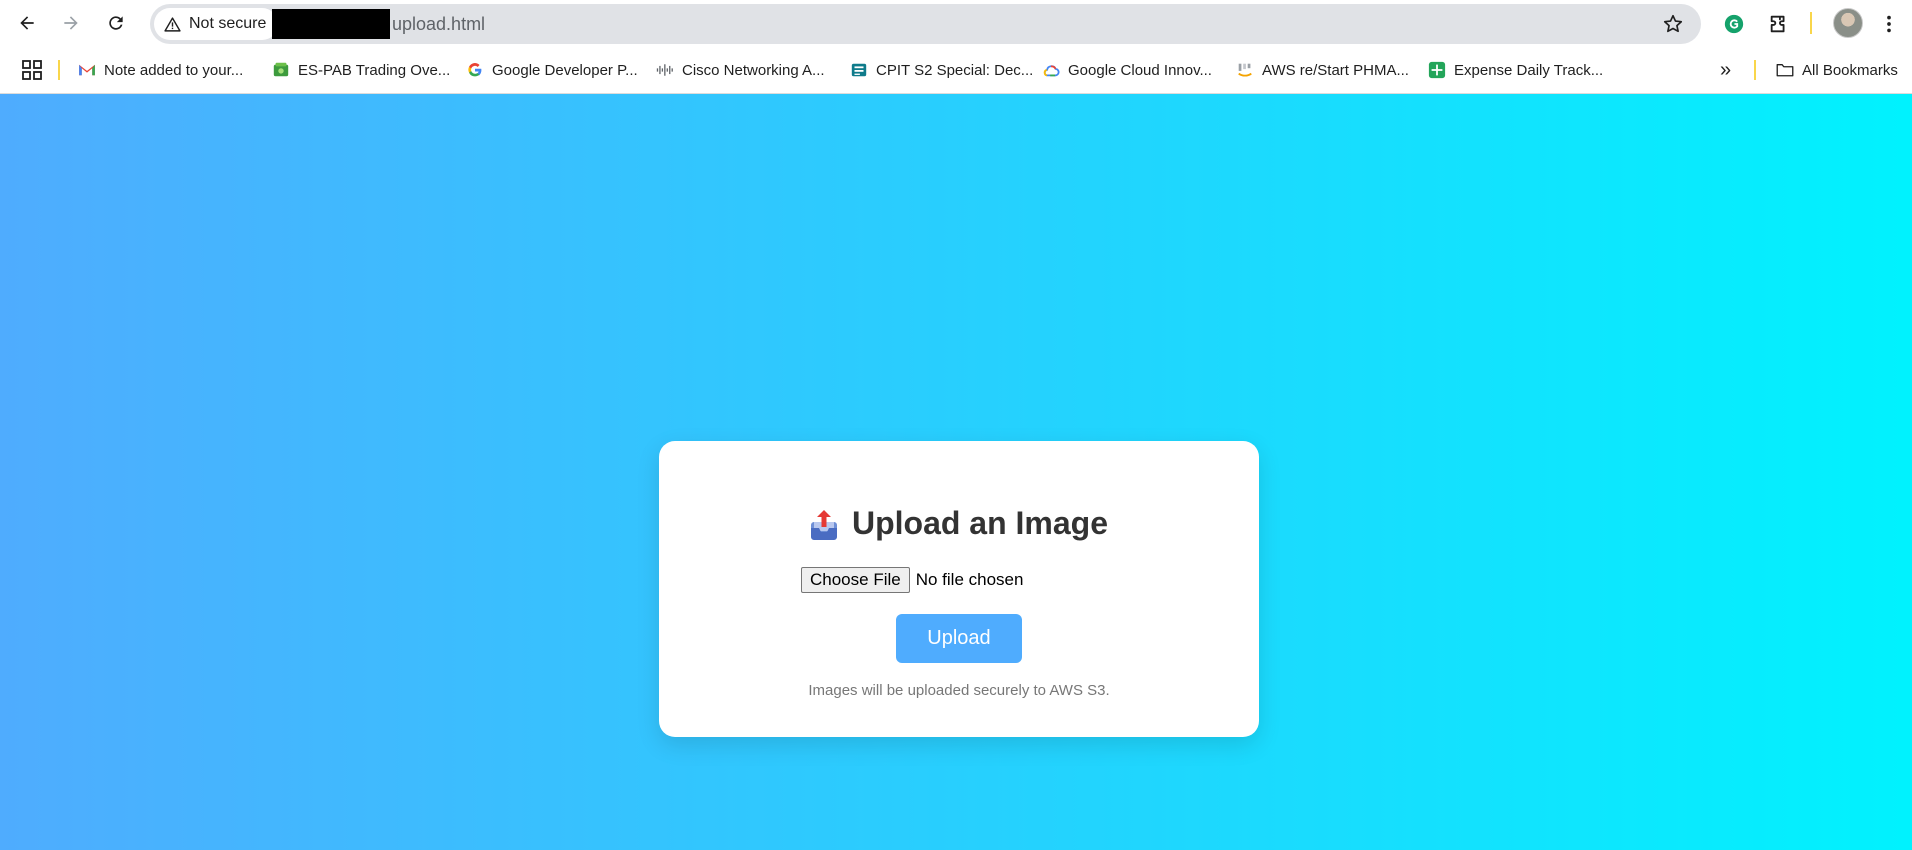 This screenshot has height=850, width=1912. I want to click on browser-menu-button, so click(1889, 24).